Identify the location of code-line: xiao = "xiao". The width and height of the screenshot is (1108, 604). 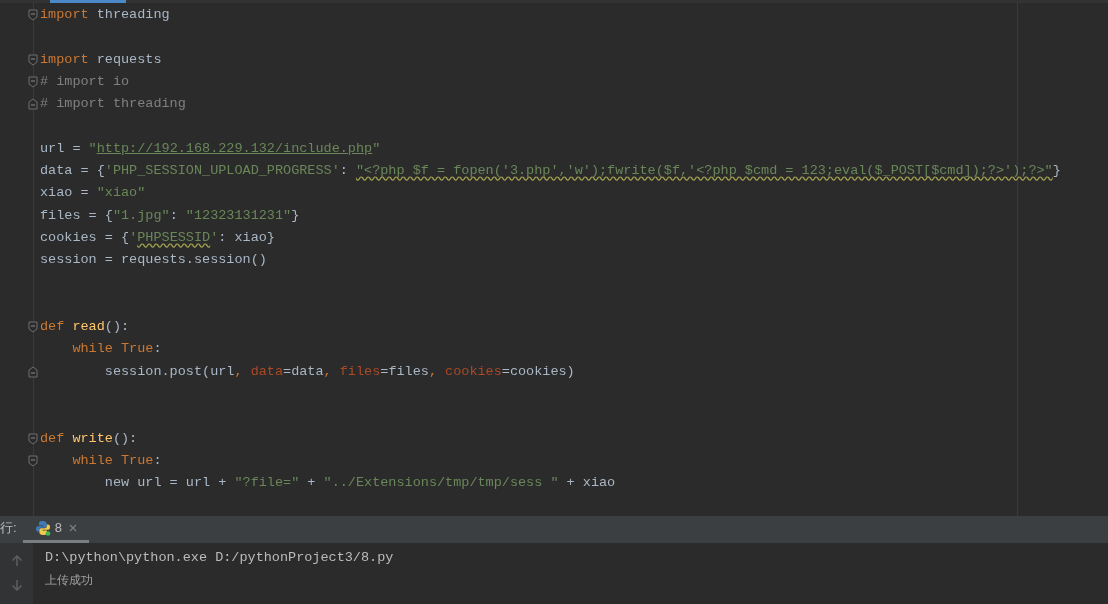
(93, 193).